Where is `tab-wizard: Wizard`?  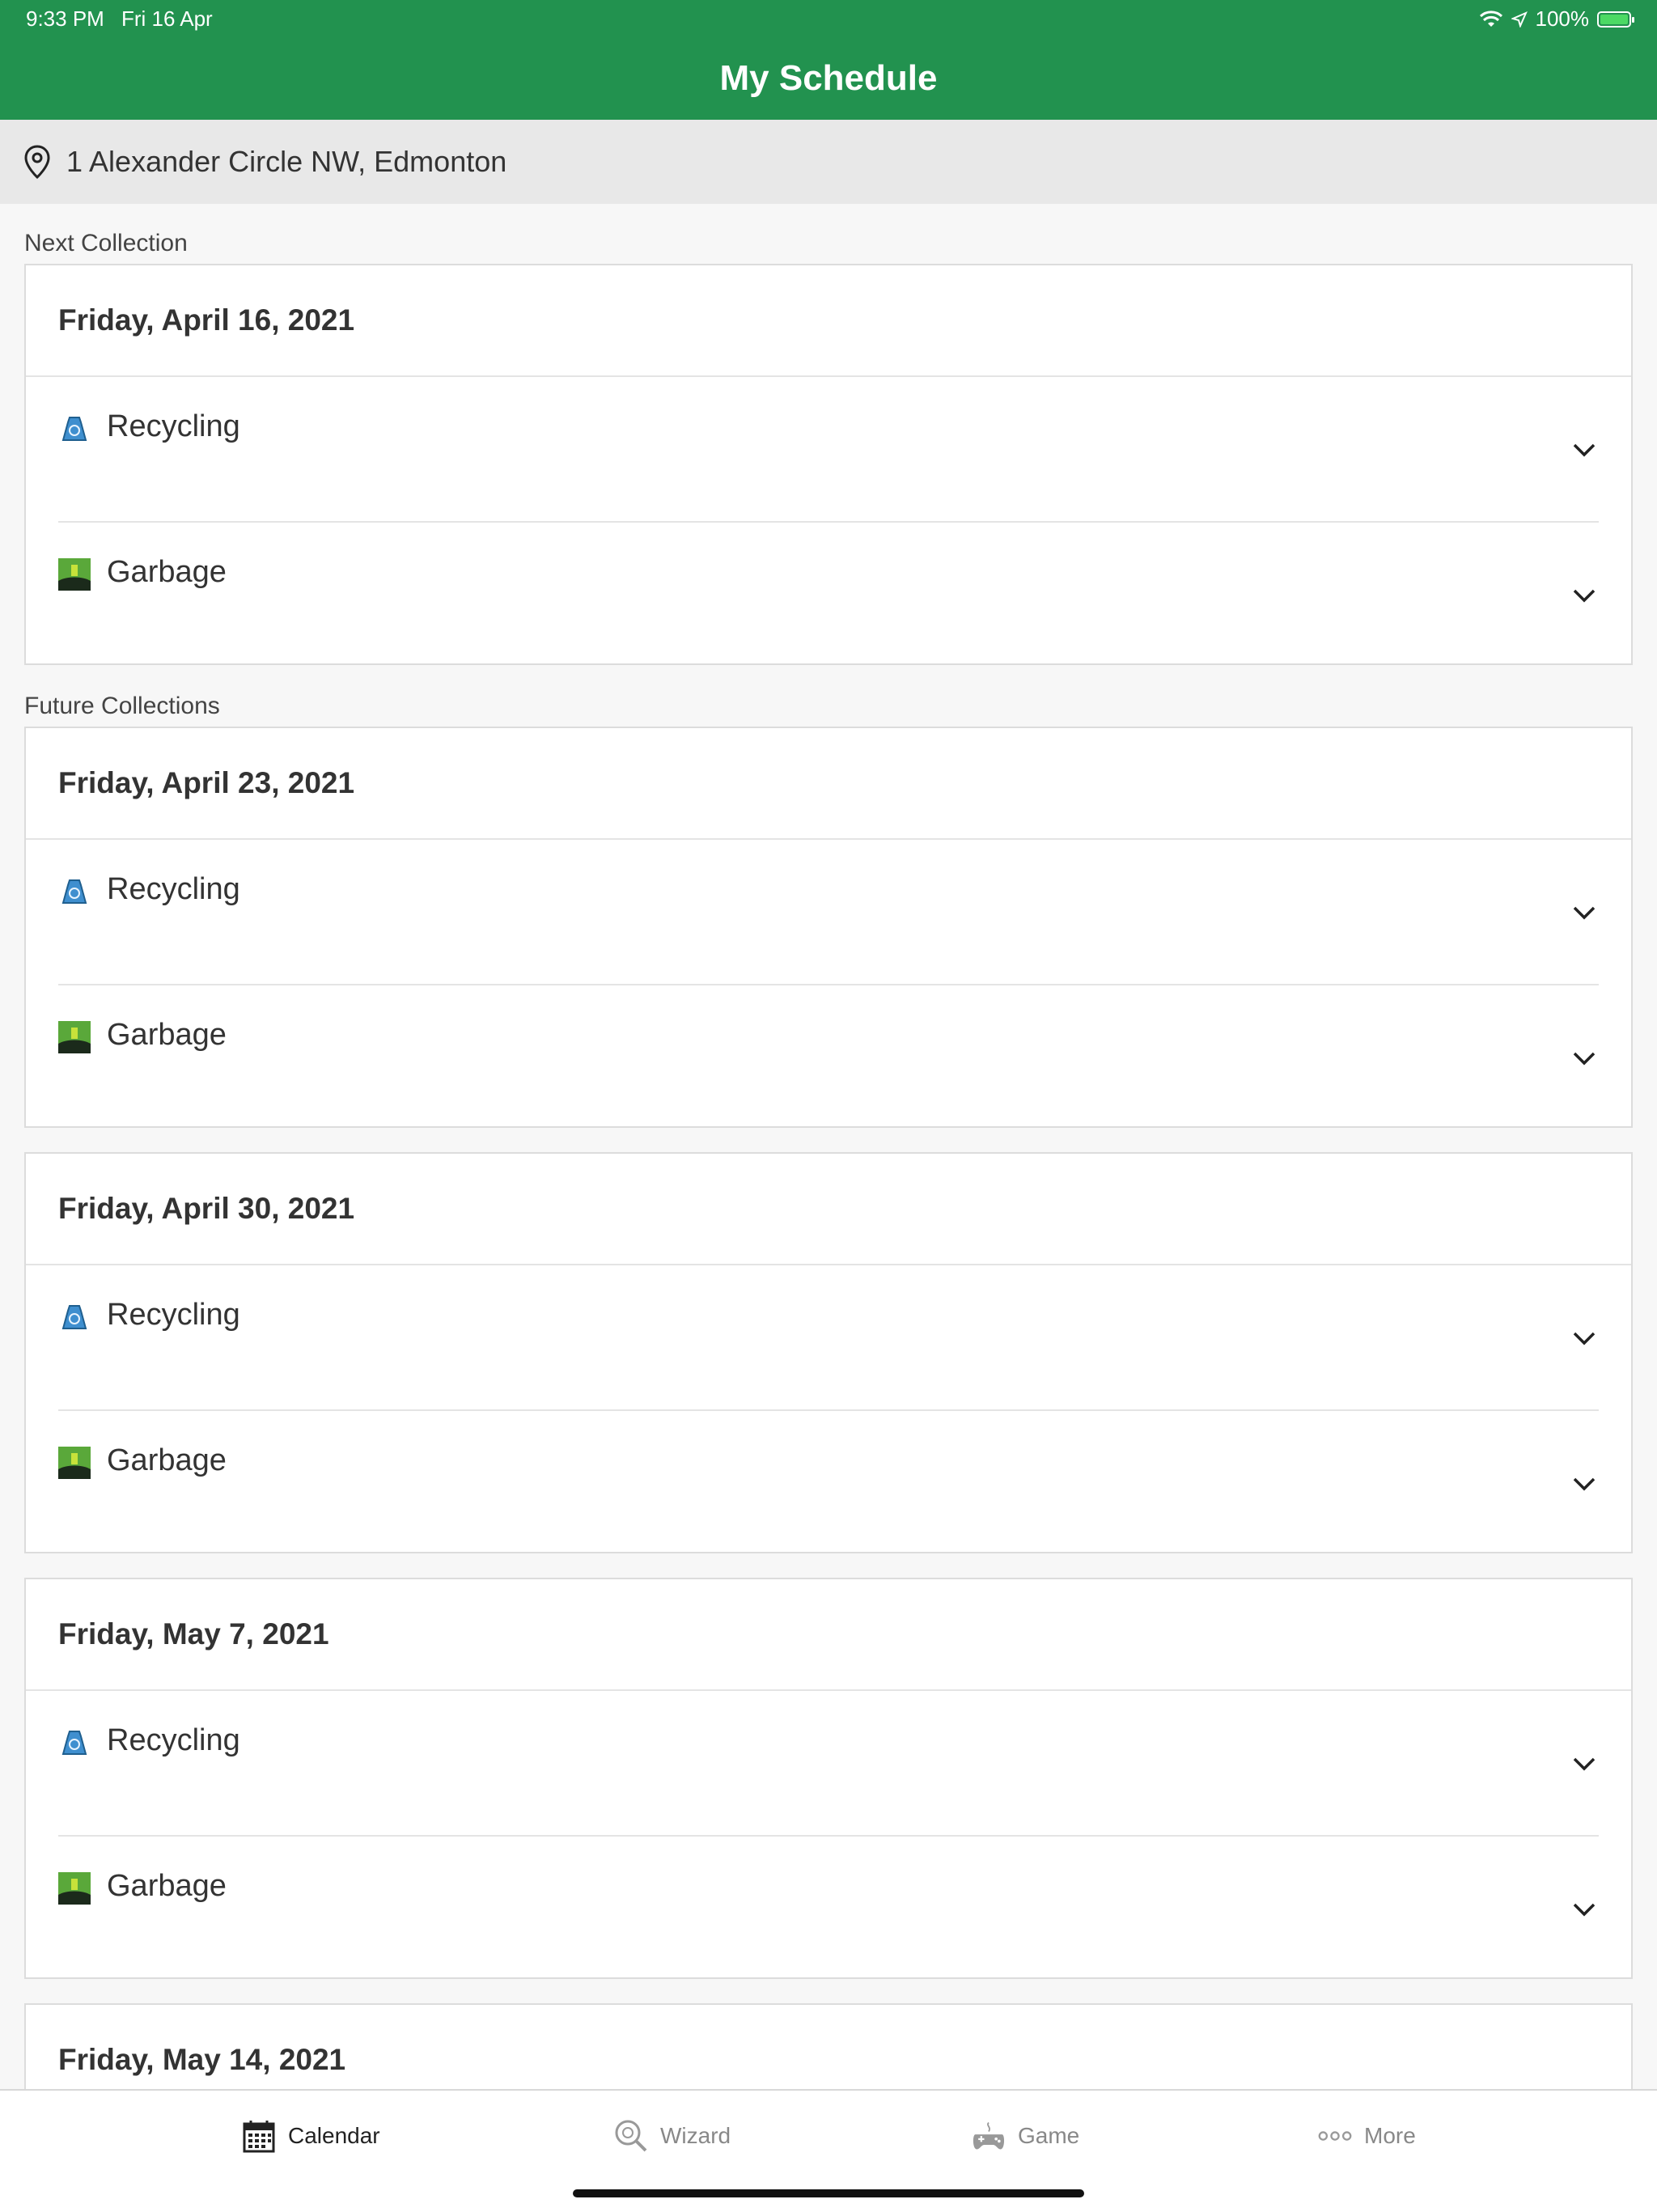
tab-wizard: Wizard is located at coordinates (672, 2136).